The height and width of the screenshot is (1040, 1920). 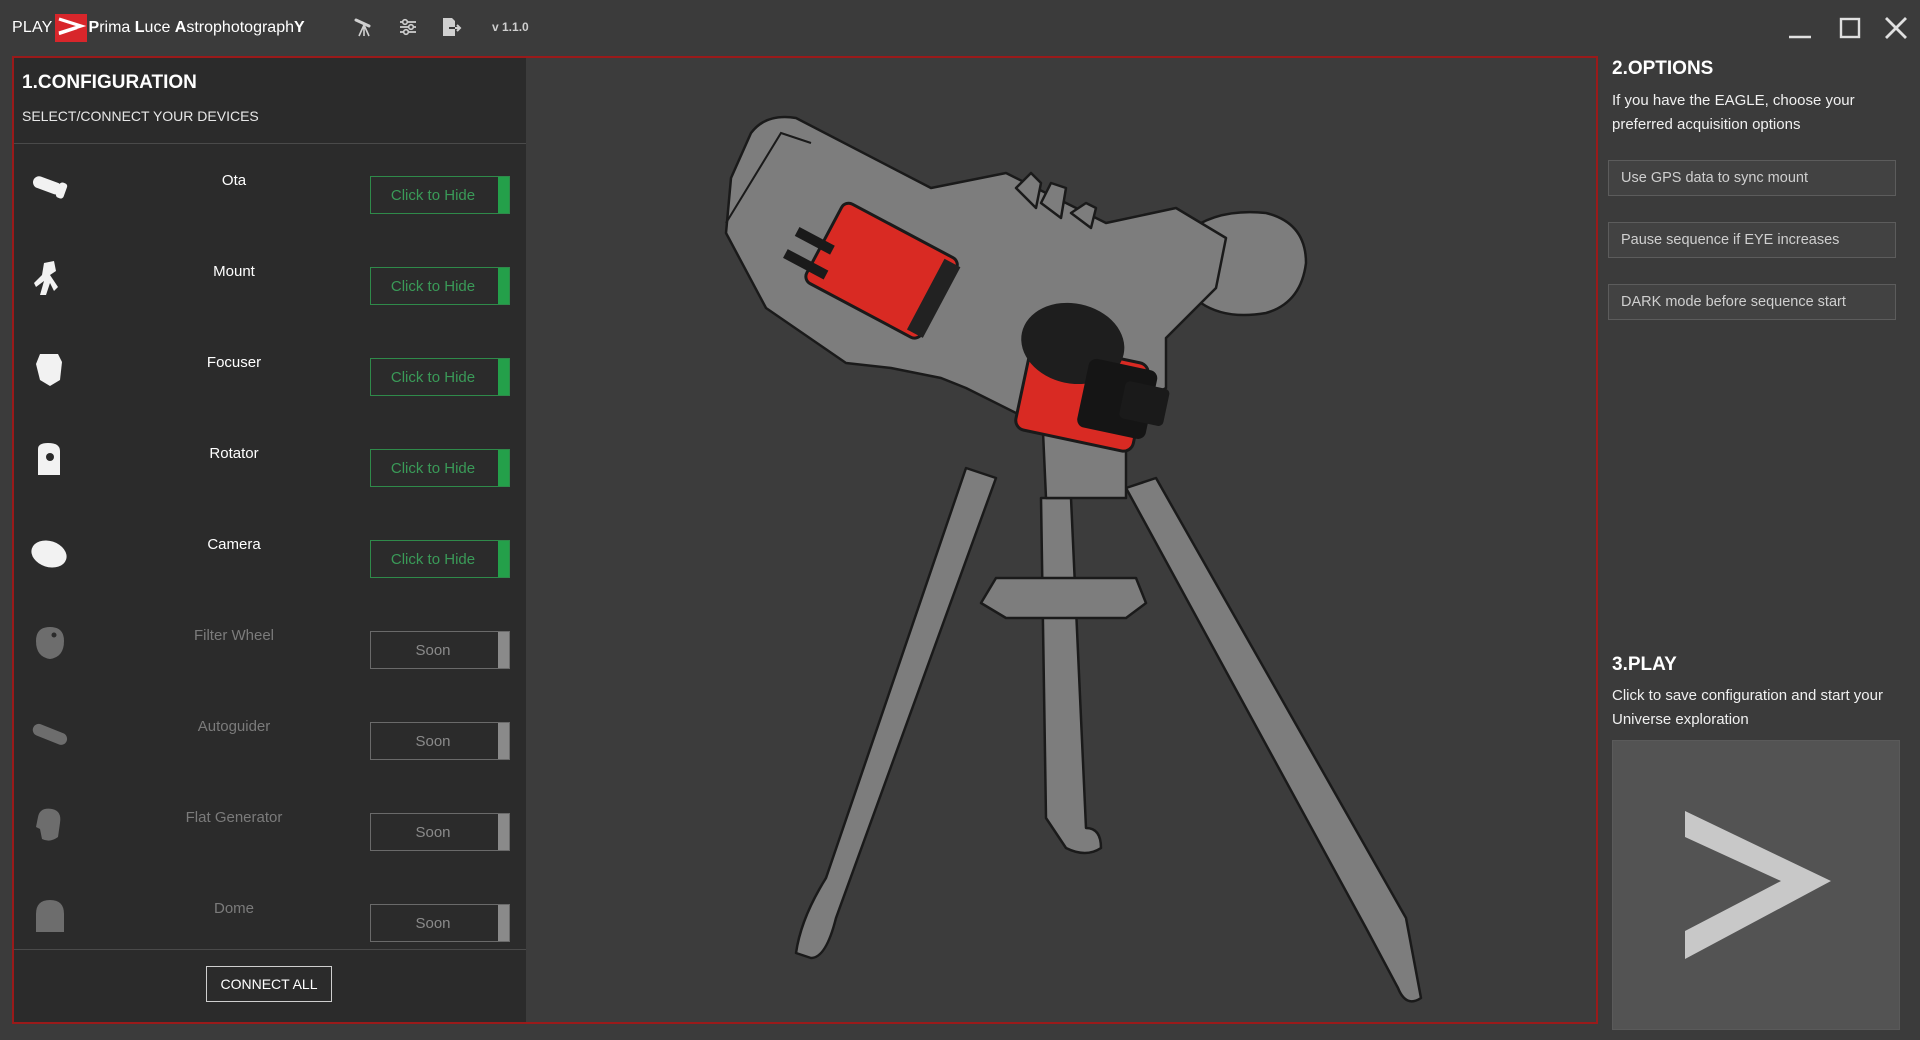 What do you see at coordinates (196, 27) in the screenshot?
I see `brand-name: Prima Luce AstrophotographY` at bounding box center [196, 27].